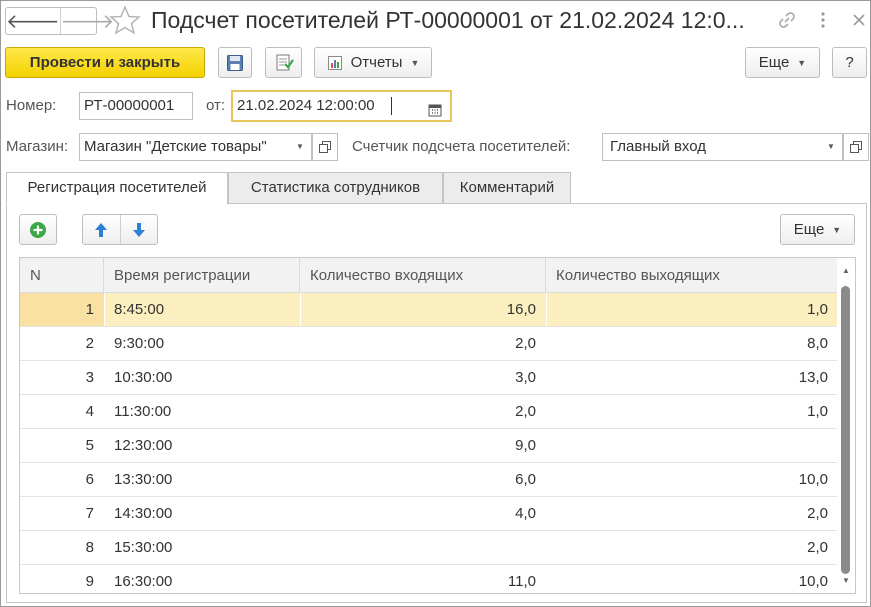 Image resolution: width=871 pixels, height=607 pixels. I want to click on save-icon, so click(235, 62).